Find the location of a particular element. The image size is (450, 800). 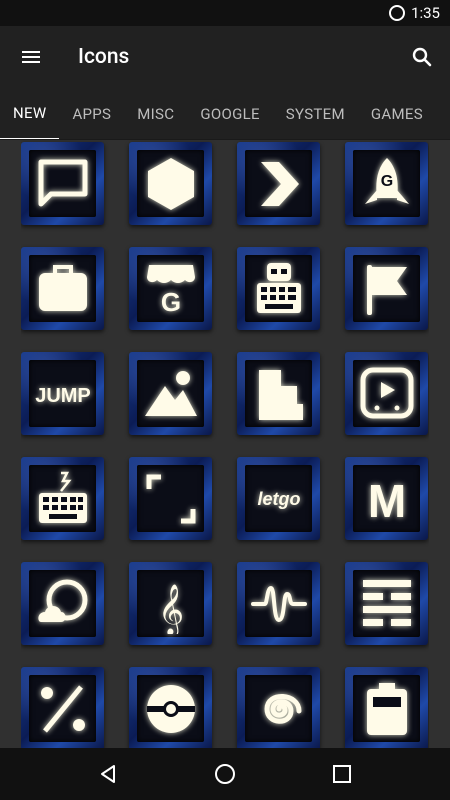

google-store-icon: G is located at coordinates (170, 290).